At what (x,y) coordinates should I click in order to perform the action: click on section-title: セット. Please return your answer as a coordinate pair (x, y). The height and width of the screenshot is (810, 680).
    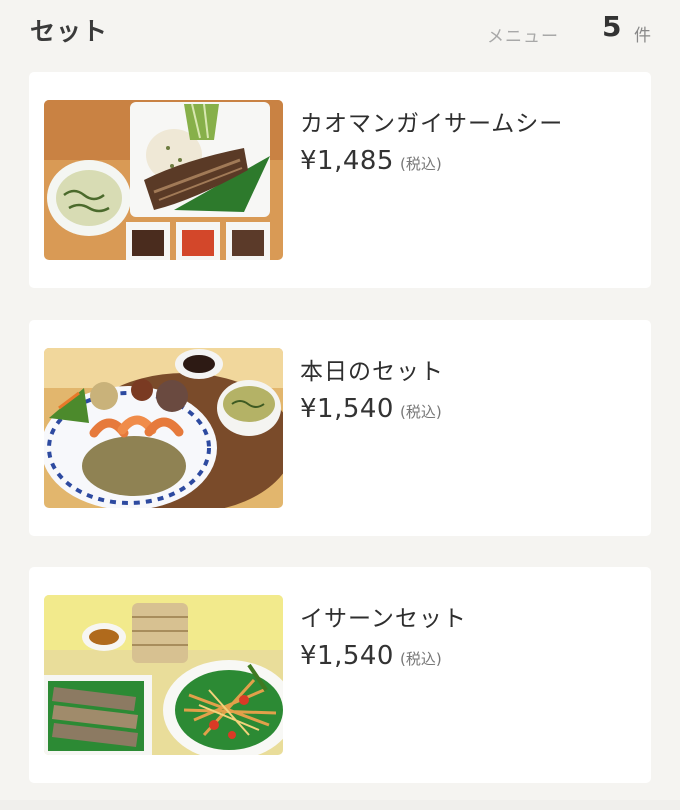
    Looking at the image, I should click on (69, 31).